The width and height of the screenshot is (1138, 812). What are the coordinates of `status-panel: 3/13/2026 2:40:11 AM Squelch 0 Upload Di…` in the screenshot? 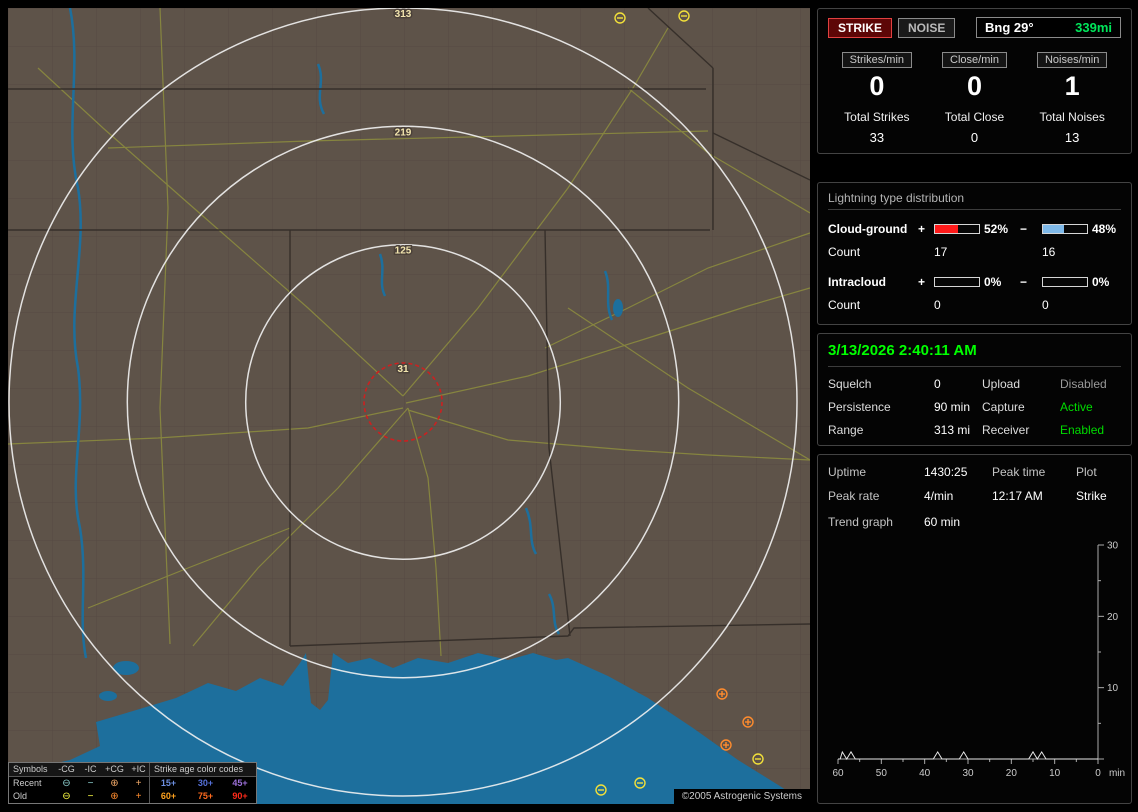 It's located at (974, 389).